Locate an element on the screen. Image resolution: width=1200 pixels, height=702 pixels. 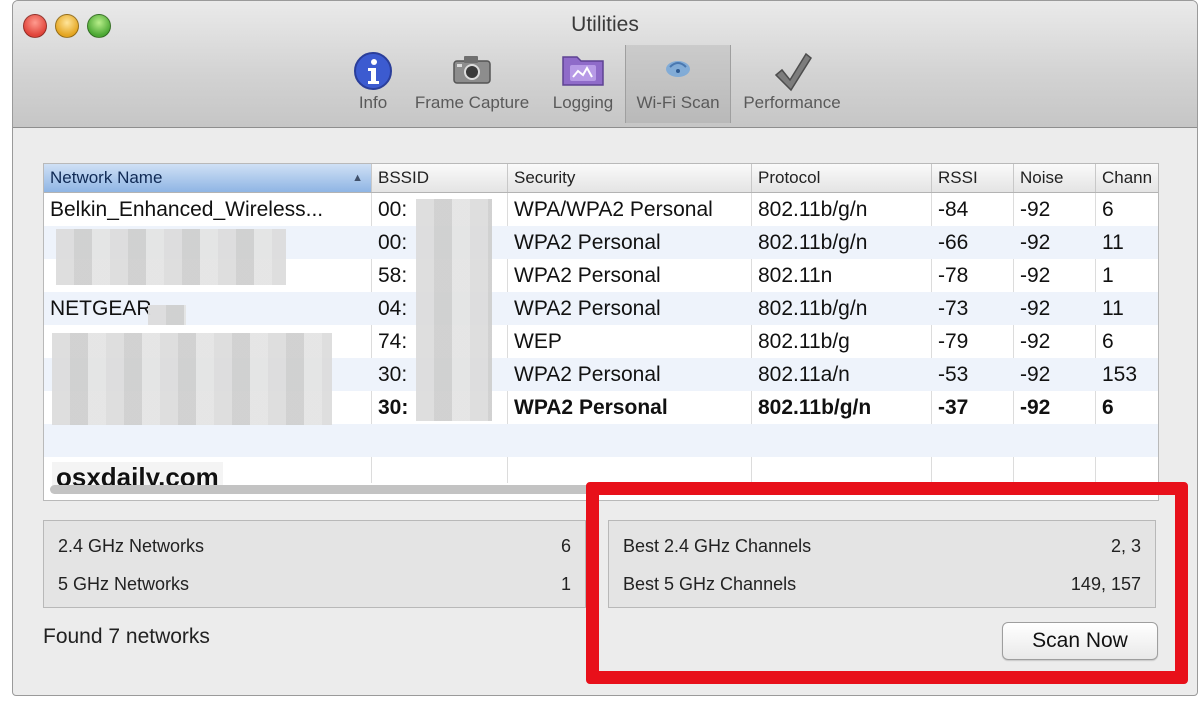
ghz24-networks-label: 2.4 GHz Networks is located at coordinates (131, 546).